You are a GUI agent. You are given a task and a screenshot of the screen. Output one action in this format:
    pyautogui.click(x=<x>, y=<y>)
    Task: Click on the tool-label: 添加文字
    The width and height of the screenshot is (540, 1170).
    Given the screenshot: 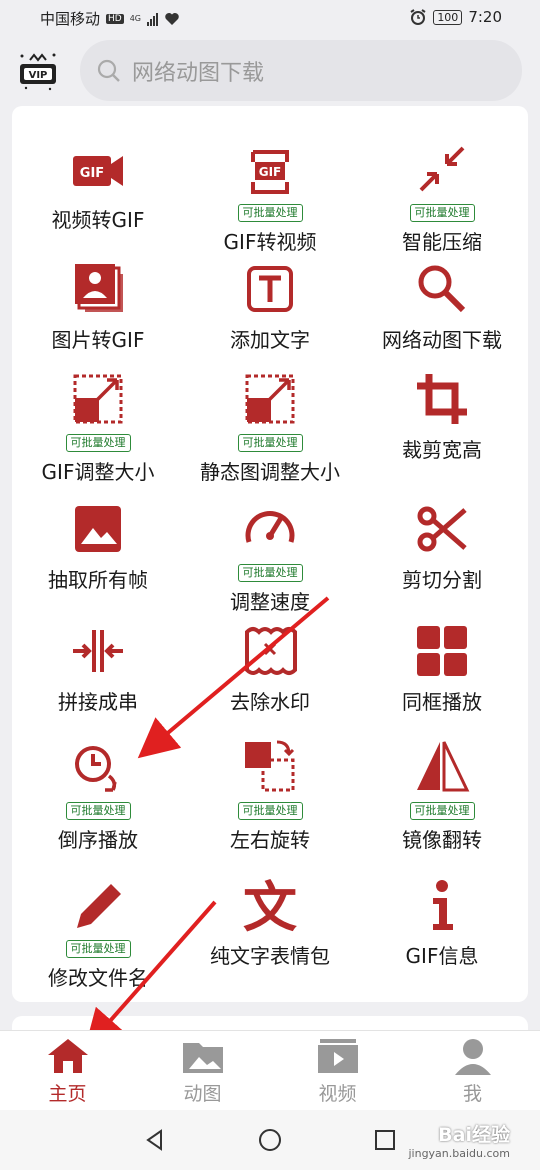 What is the action you would take?
    pyautogui.click(x=270, y=340)
    